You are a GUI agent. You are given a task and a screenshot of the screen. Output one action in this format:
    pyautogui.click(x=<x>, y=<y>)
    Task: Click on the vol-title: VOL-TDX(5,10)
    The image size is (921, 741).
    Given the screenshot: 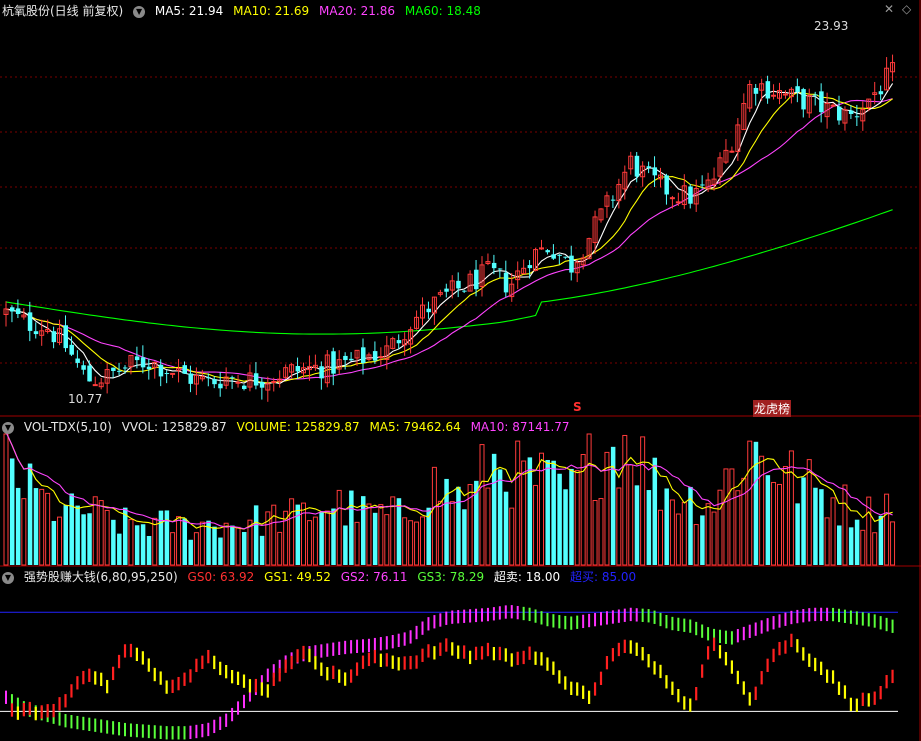 What is the action you would take?
    pyautogui.click(x=67, y=427)
    